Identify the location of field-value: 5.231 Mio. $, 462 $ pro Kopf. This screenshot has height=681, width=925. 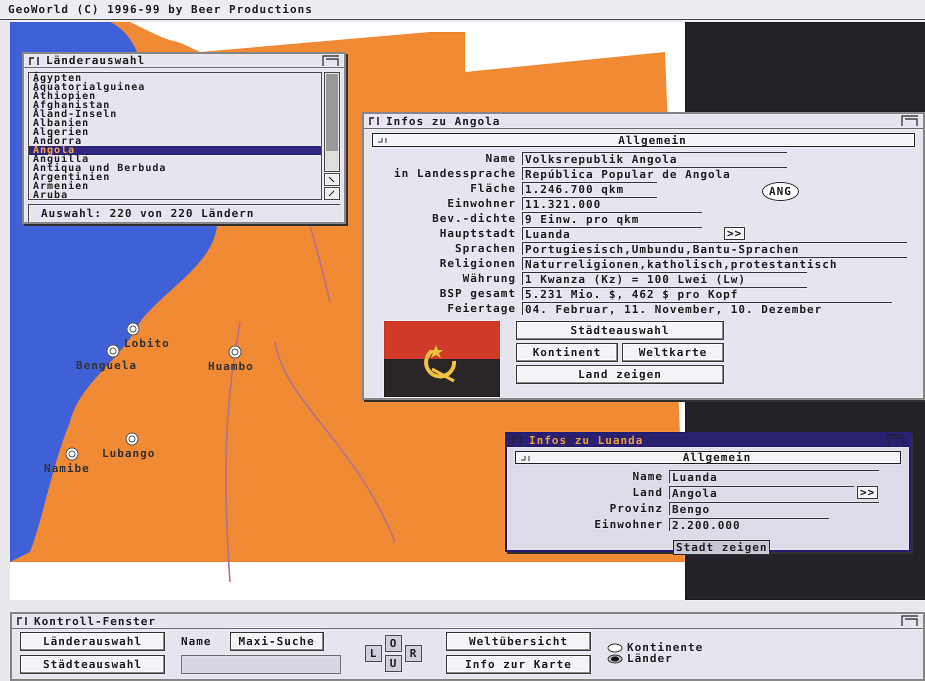
(664, 293).